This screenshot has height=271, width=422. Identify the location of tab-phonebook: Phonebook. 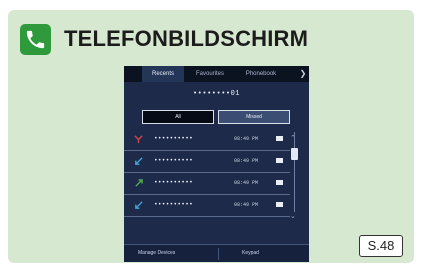
(261, 74).